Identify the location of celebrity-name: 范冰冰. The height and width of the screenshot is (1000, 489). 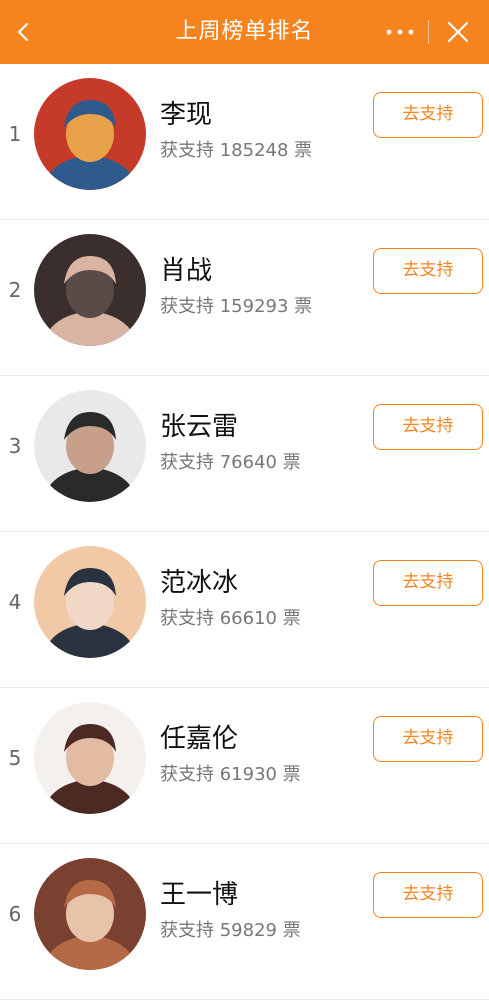
(199, 583).